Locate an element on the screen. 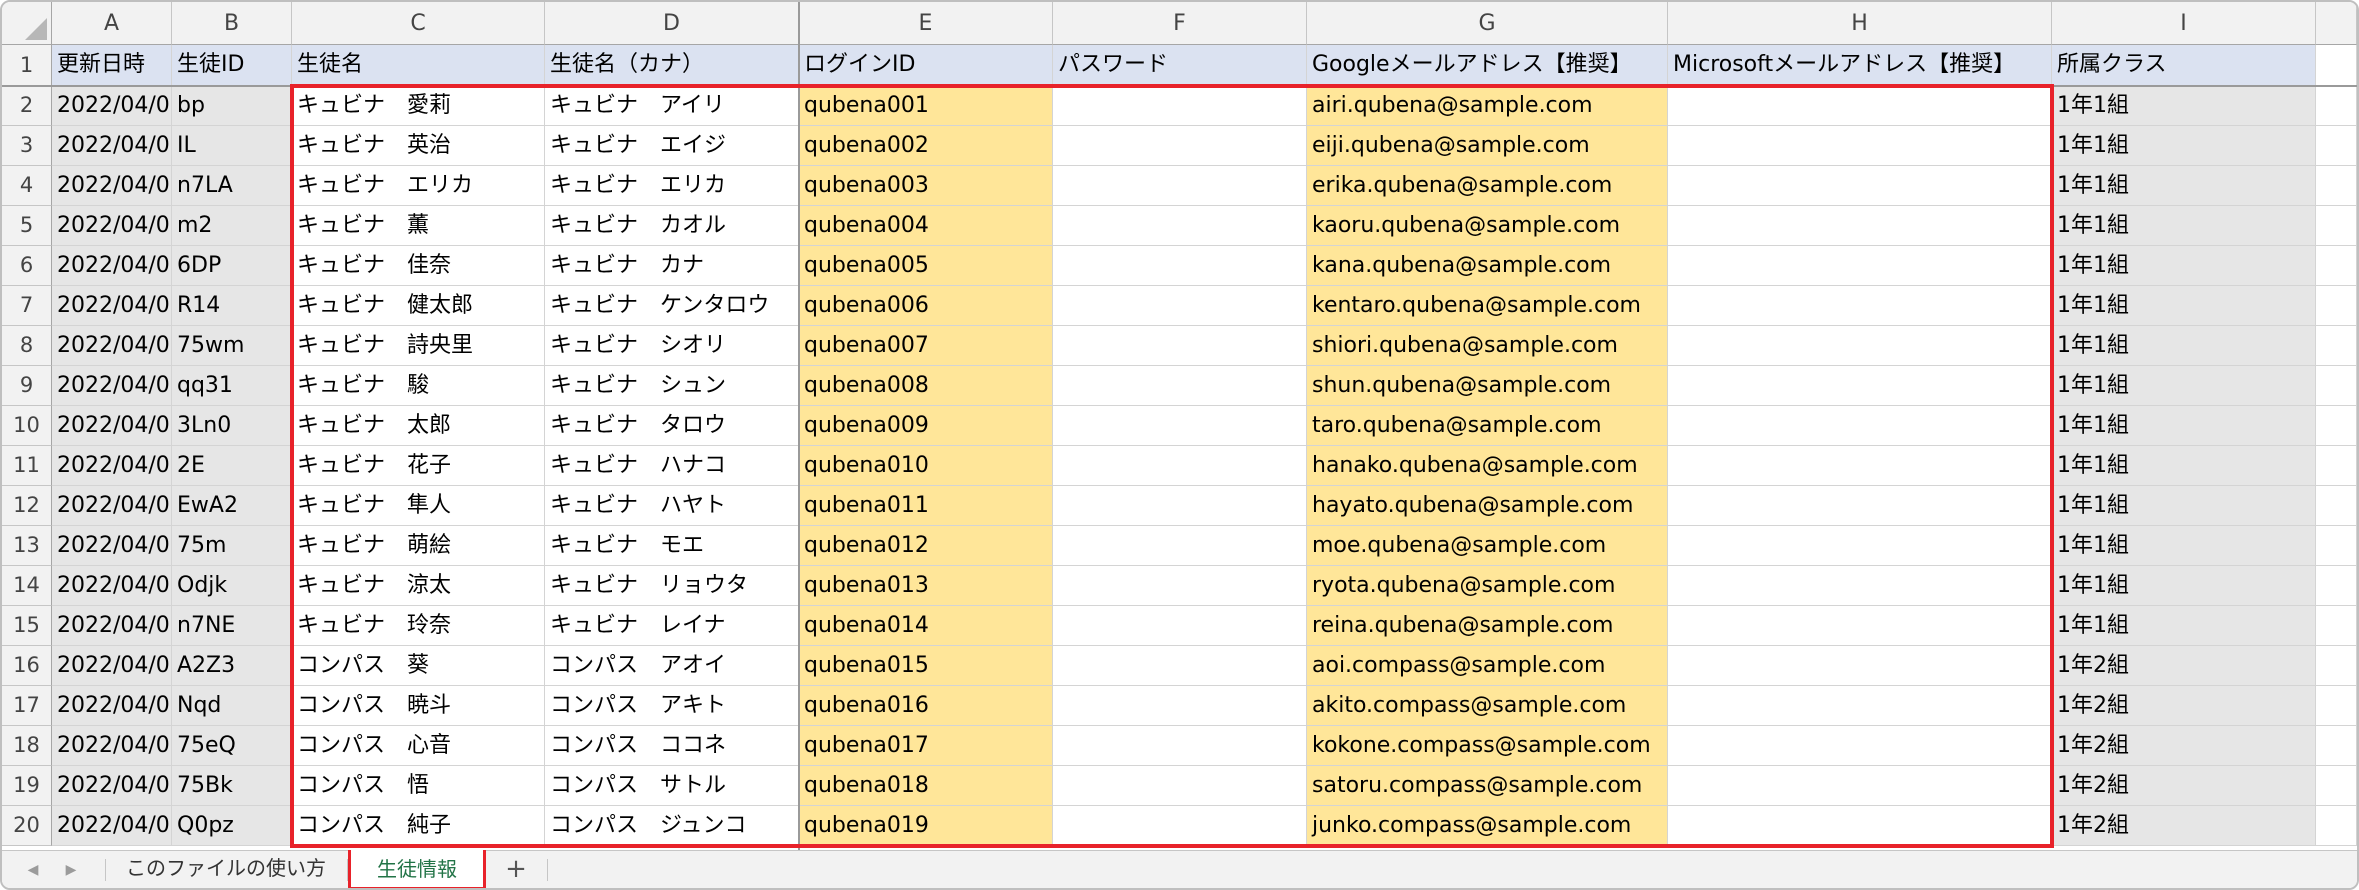 Image resolution: width=2359 pixels, height=890 pixels. cell-d16: コンパス アオイ is located at coordinates (672, 666).